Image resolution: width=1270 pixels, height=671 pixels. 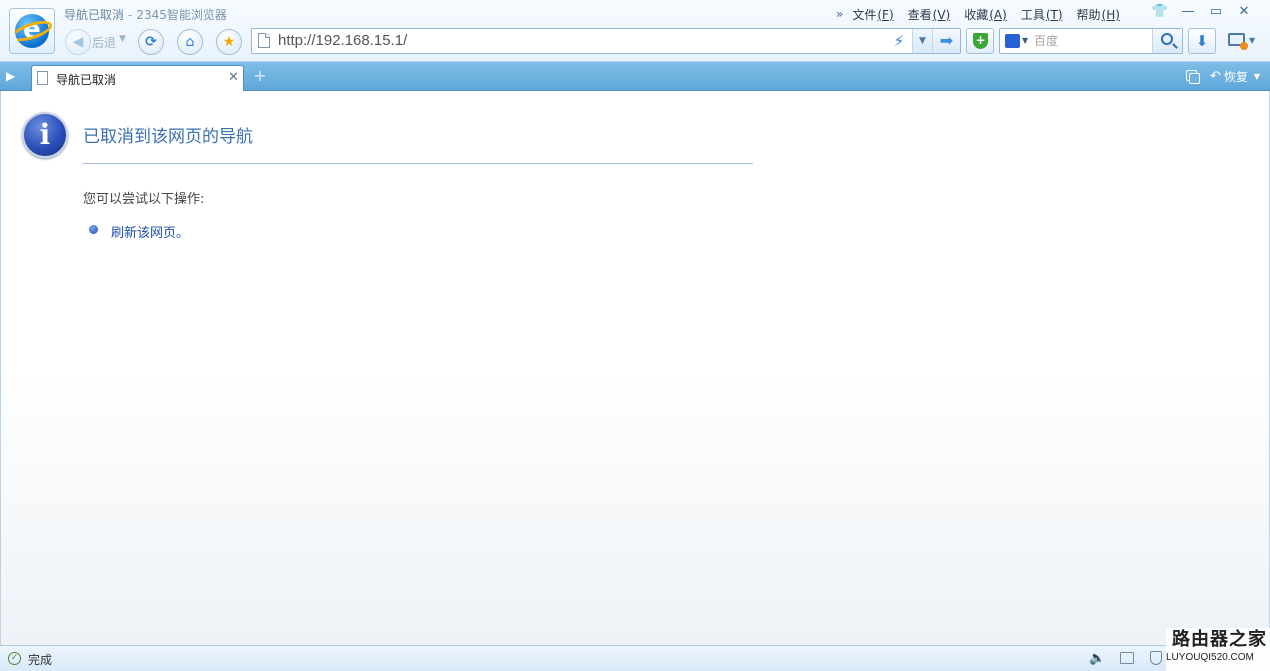 I want to click on window-title: 导航已取消 -2345智能浏览器, so click(x=145, y=14).